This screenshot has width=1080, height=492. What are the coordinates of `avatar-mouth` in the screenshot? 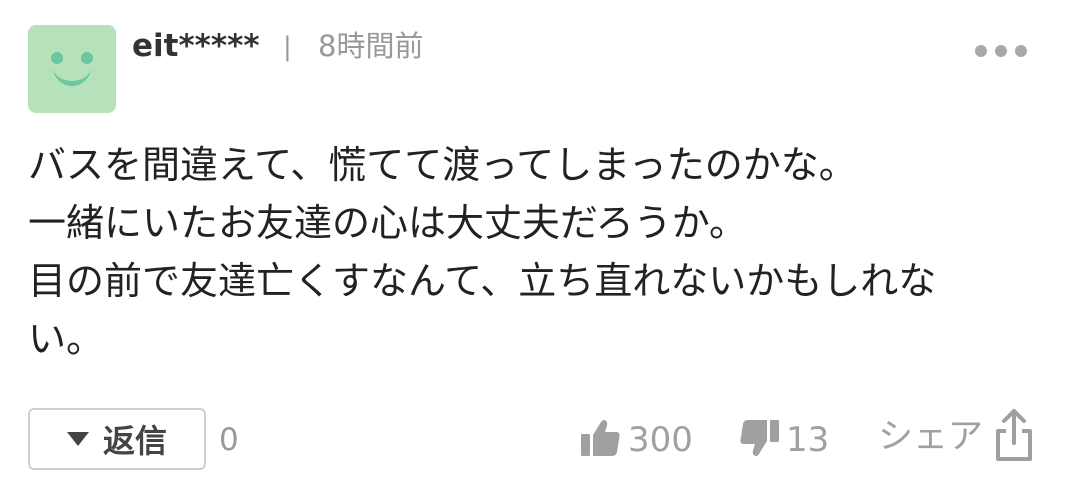 It's located at (72, 76).